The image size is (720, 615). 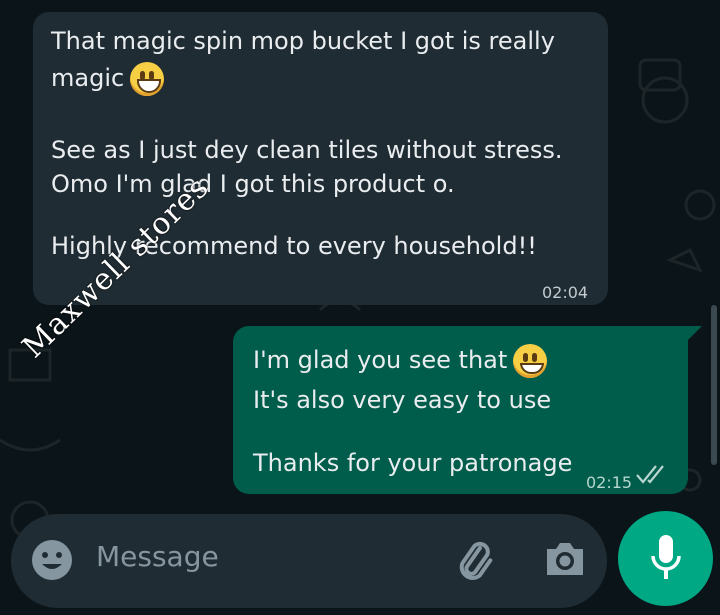 I want to click on double-check-icon, so click(x=650, y=474).